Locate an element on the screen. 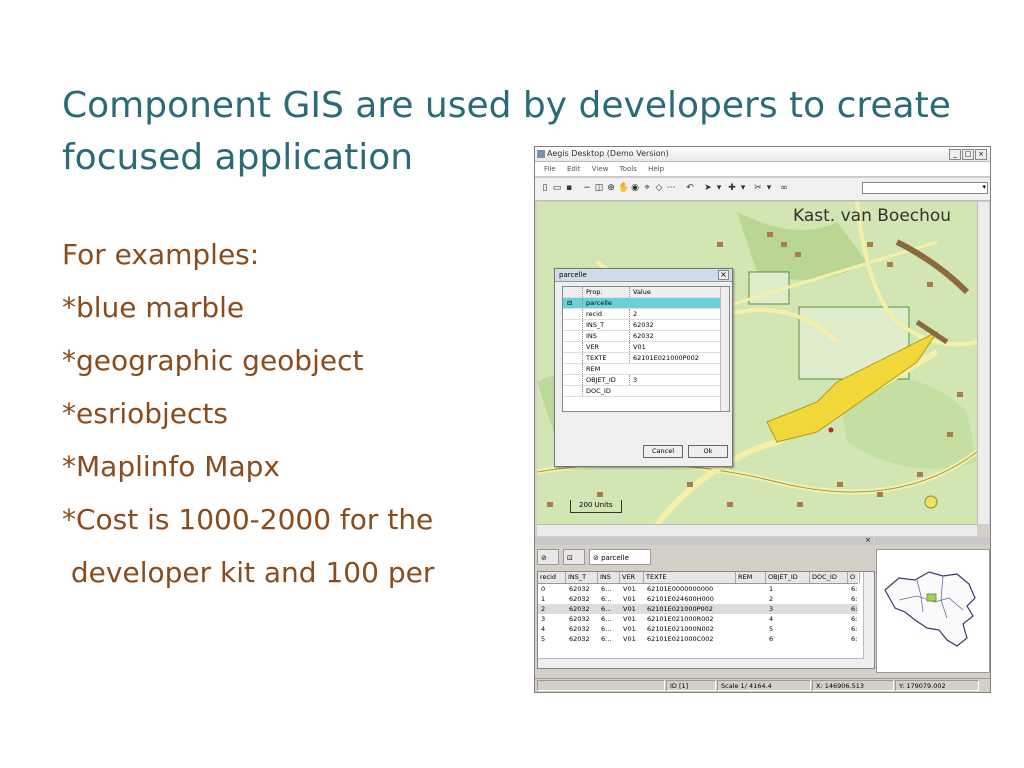 This screenshot has height=768, width=1024. map-vertical-scrollbar is located at coordinates (983, 363).